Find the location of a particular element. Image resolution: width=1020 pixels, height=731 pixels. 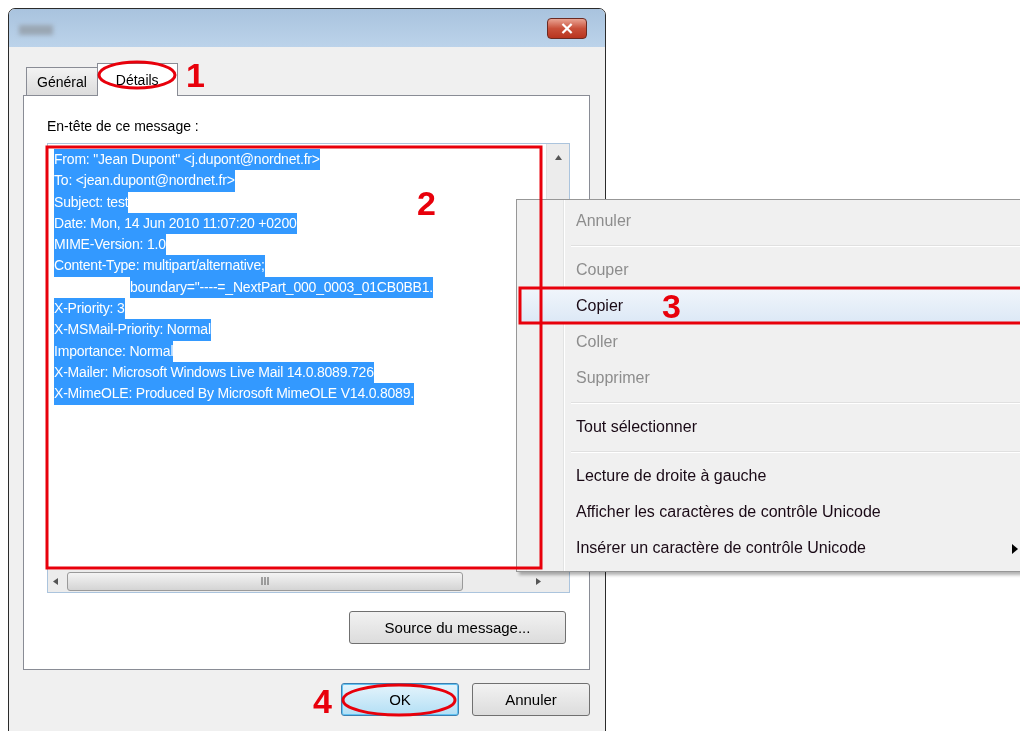

annotation-number: 2 is located at coordinates (426, 203).